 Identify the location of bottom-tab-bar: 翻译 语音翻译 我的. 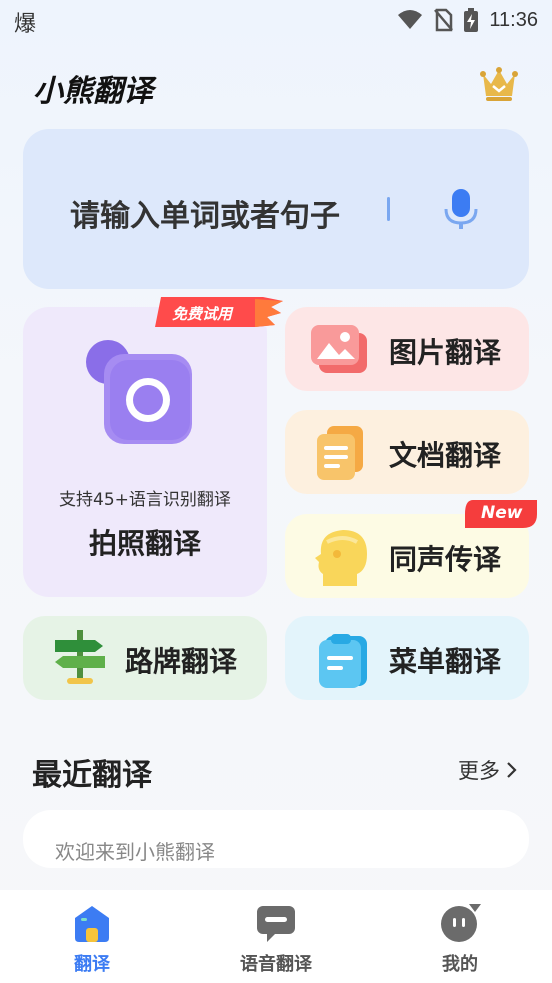
(276, 936).